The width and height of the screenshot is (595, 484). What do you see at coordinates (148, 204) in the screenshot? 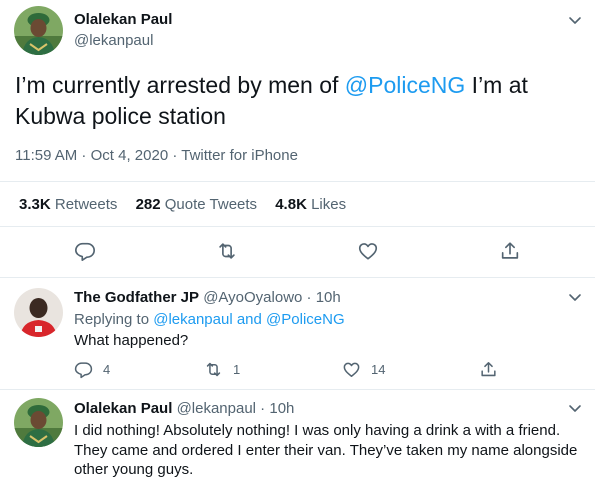
I see `quotes-count: 282` at bounding box center [148, 204].